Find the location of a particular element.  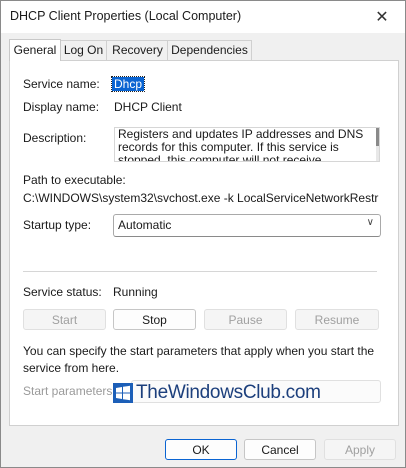

tab-log-on: Log On is located at coordinates (83, 50).